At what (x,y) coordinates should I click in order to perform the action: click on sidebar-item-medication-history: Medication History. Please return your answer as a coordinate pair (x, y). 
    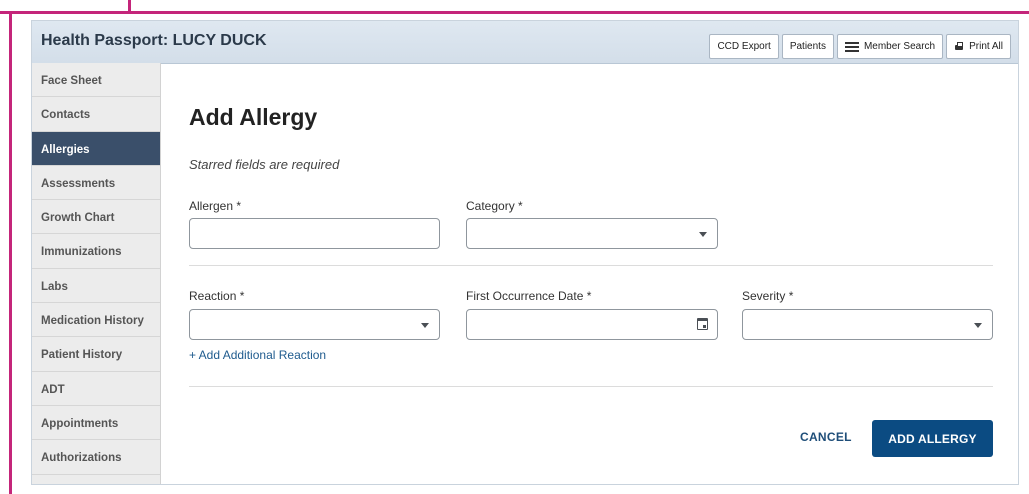
    Looking at the image, I should click on (96, 320).